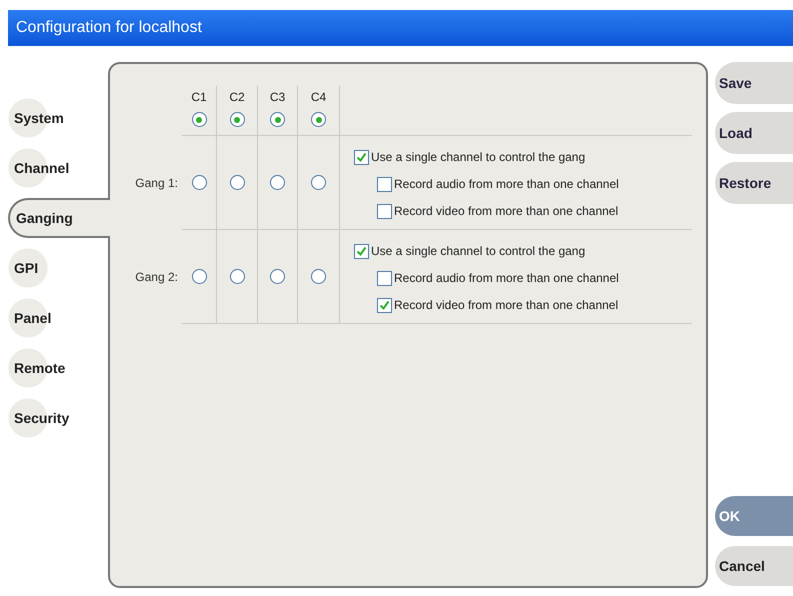 This screenshot has width=793, height=596. I want to click on sidebar-tab: Ganging, so click(59, 218).